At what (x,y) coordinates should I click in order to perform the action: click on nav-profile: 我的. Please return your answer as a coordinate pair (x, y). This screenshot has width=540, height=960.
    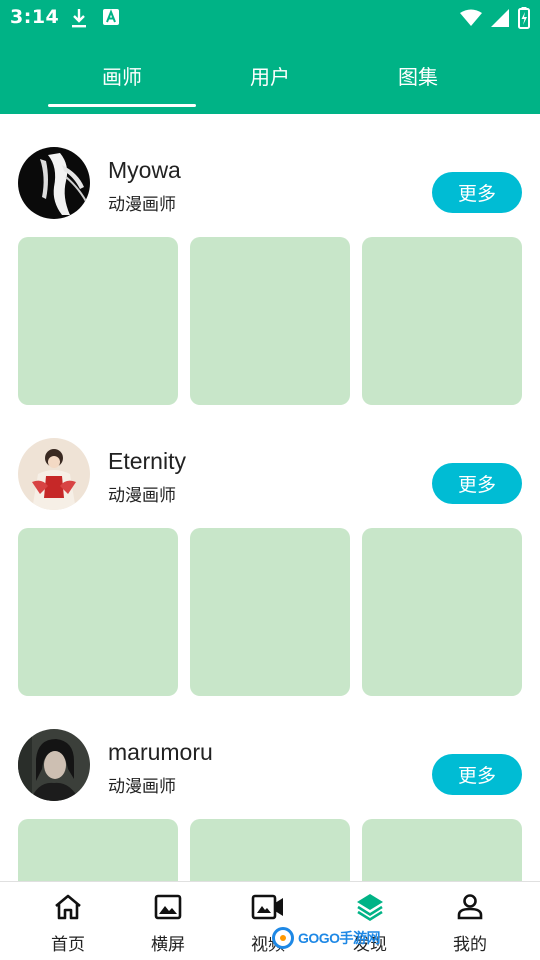
    Looking at the image, I should click on (470, 921).